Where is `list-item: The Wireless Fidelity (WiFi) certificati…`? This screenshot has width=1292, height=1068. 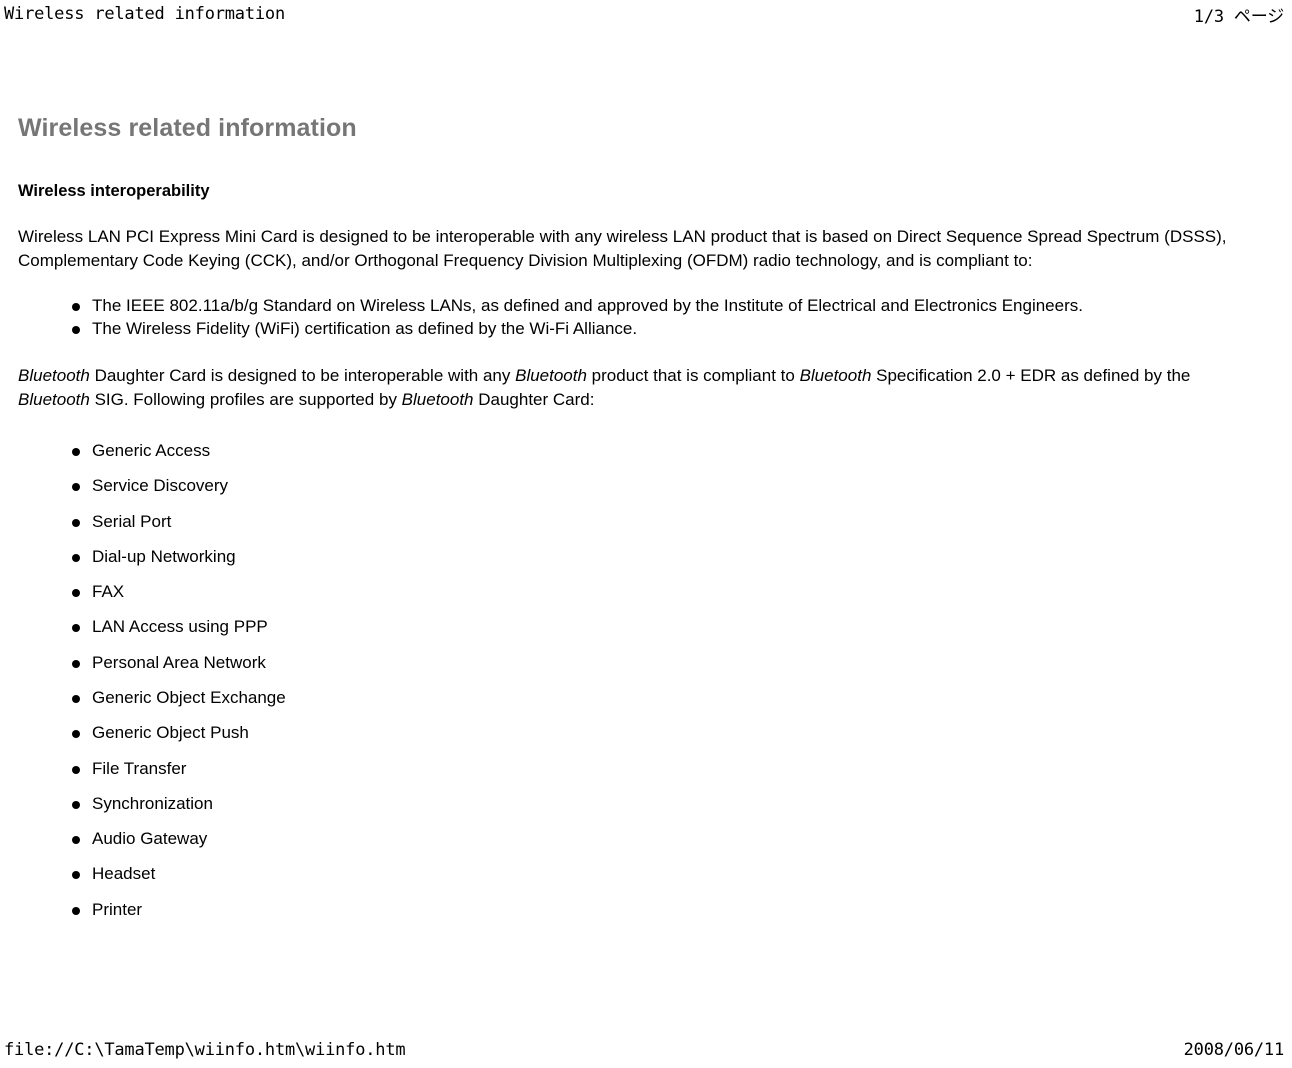
list-item: The Wireless Fidelity (WiFi) certificati… is located at coordinates (646, 328).